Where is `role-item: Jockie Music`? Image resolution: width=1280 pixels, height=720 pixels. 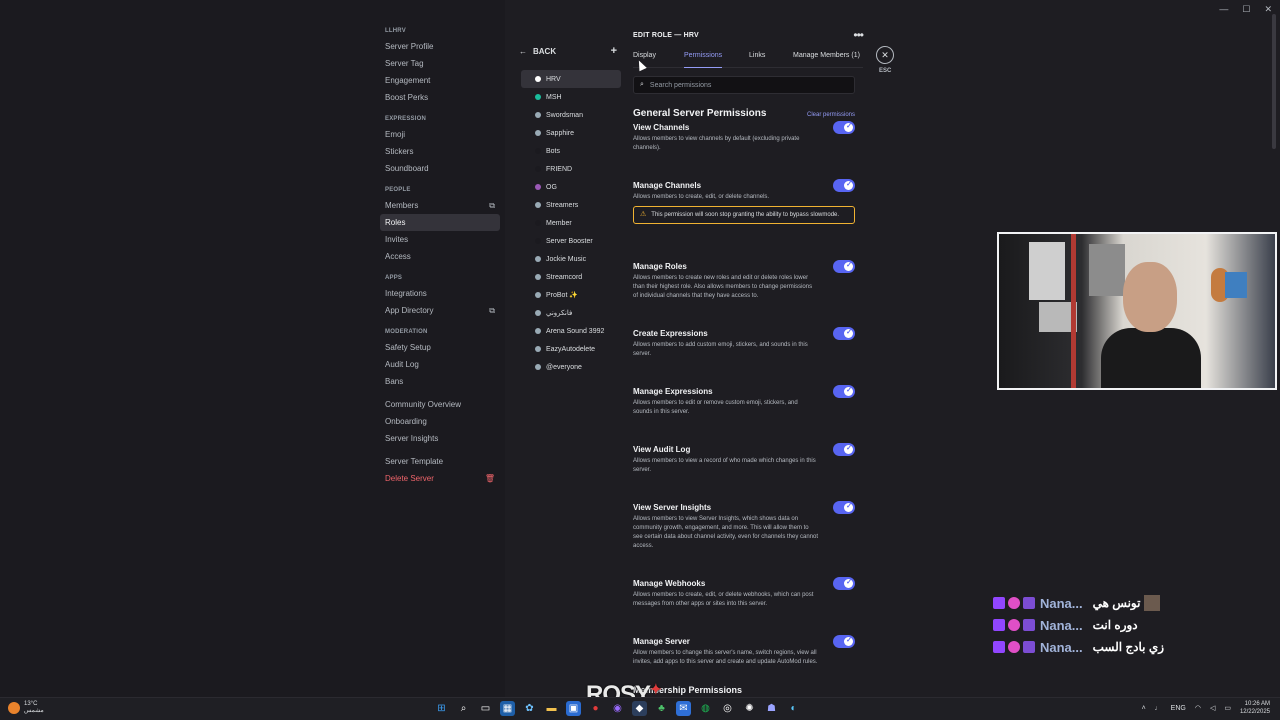 role-item: Jockie Music is located at coordinates (571, 259).